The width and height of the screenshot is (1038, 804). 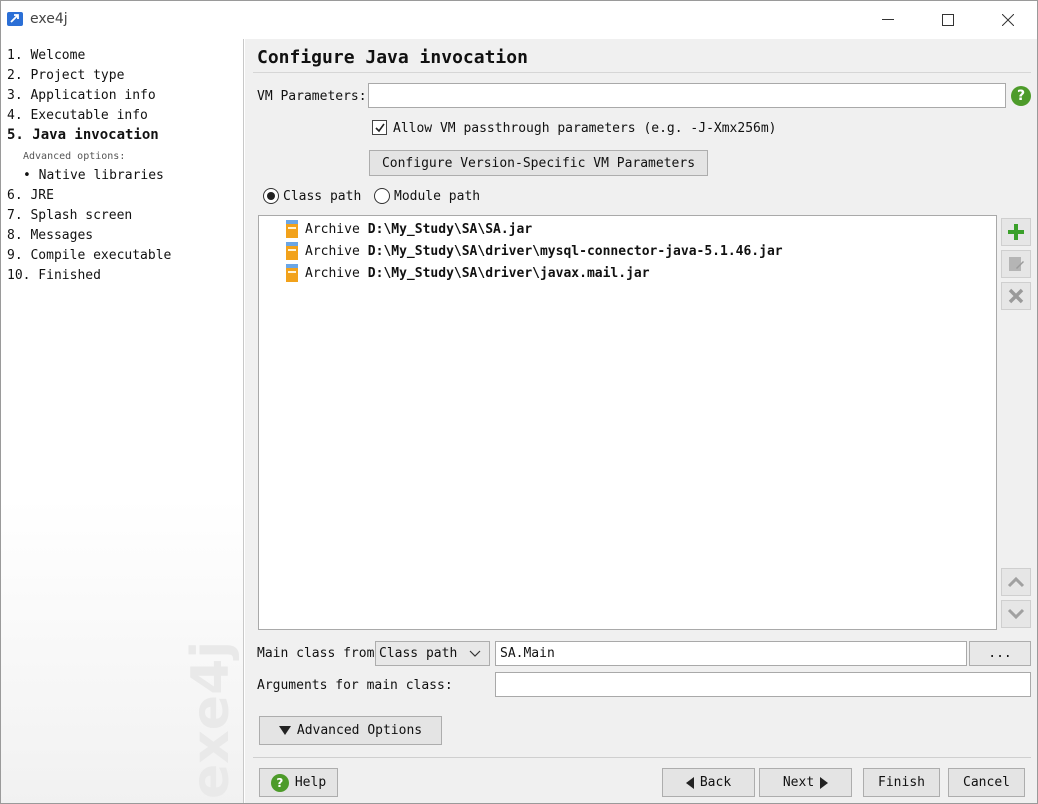 What do you see at coordinates (355, 685) in the screenshot?
I see `arguments-label: Arguments for main class:` at bounding box center [355, 685].